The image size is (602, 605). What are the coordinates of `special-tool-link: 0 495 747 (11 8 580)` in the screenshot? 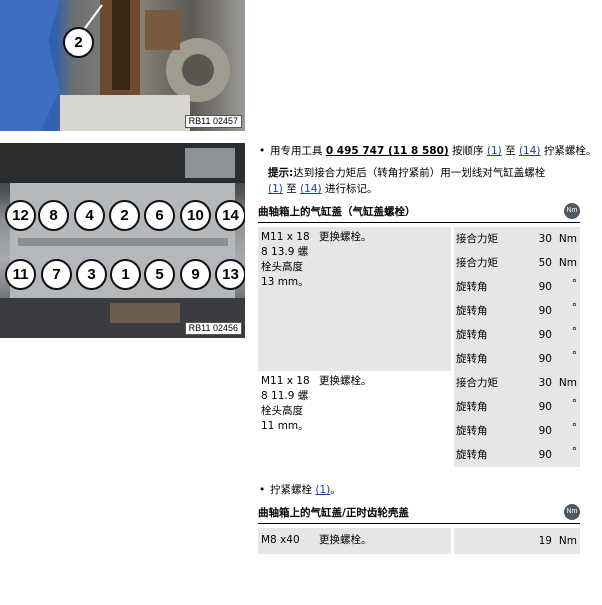 It's located at (387, 151).